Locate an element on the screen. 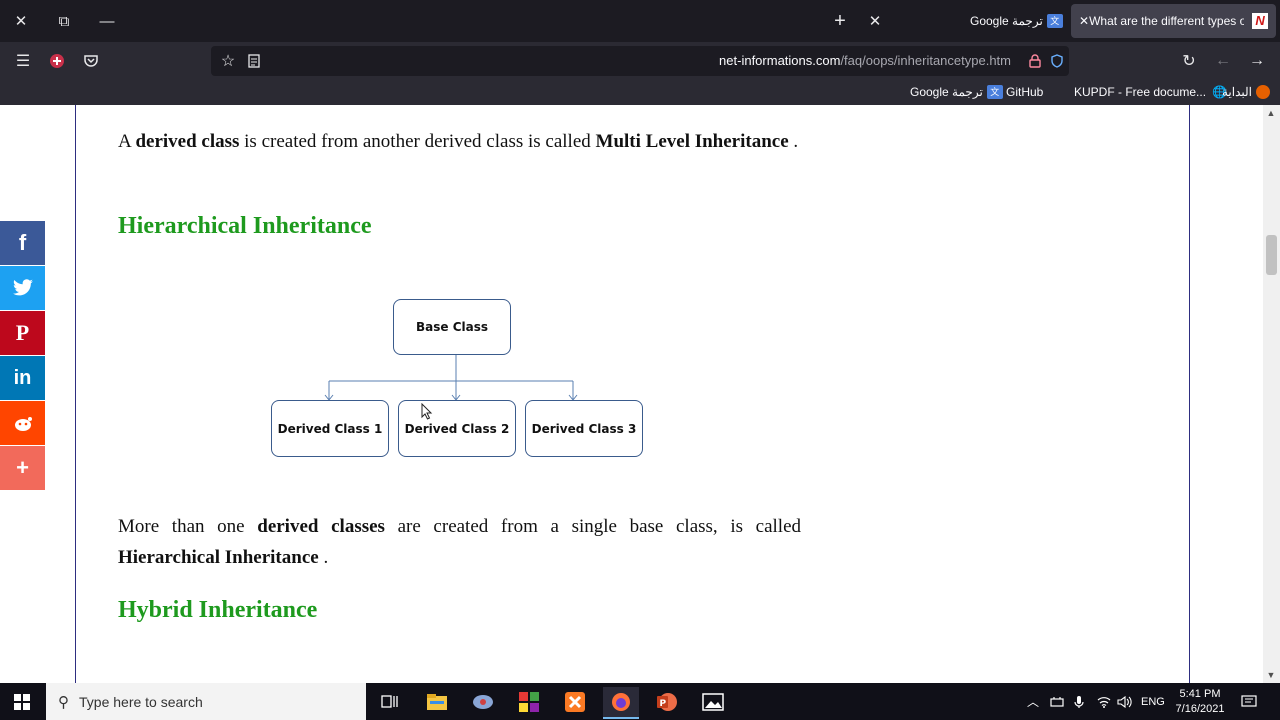 The image size is (1280, 720). scroll-up-arrow-icon: ▲ is located at coordinates (1271, 113).